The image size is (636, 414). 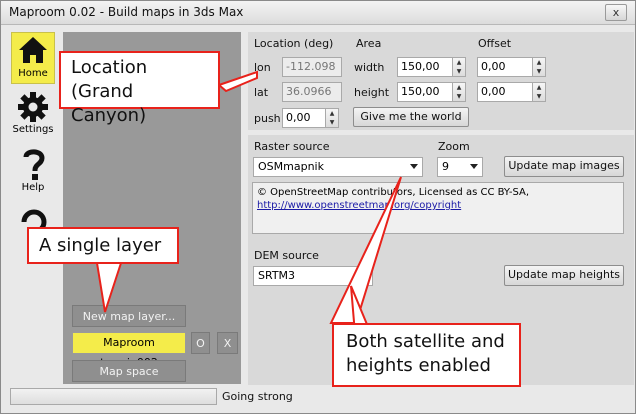 I want to click on location-callout: Location (Grand Canyon), so click(x=139, y=88).